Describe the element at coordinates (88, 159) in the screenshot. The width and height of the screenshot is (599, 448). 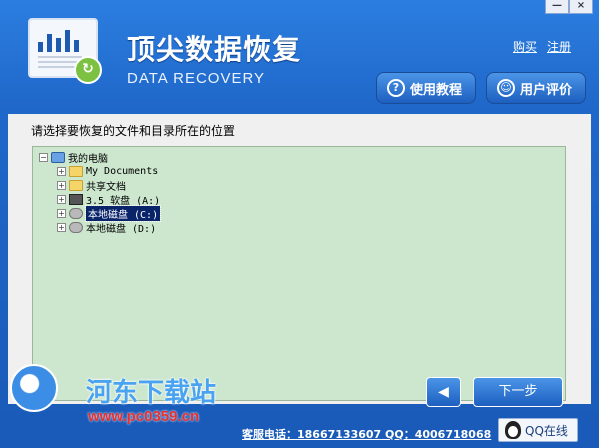
I see `tree-node-label: 我的电脑` at that location.